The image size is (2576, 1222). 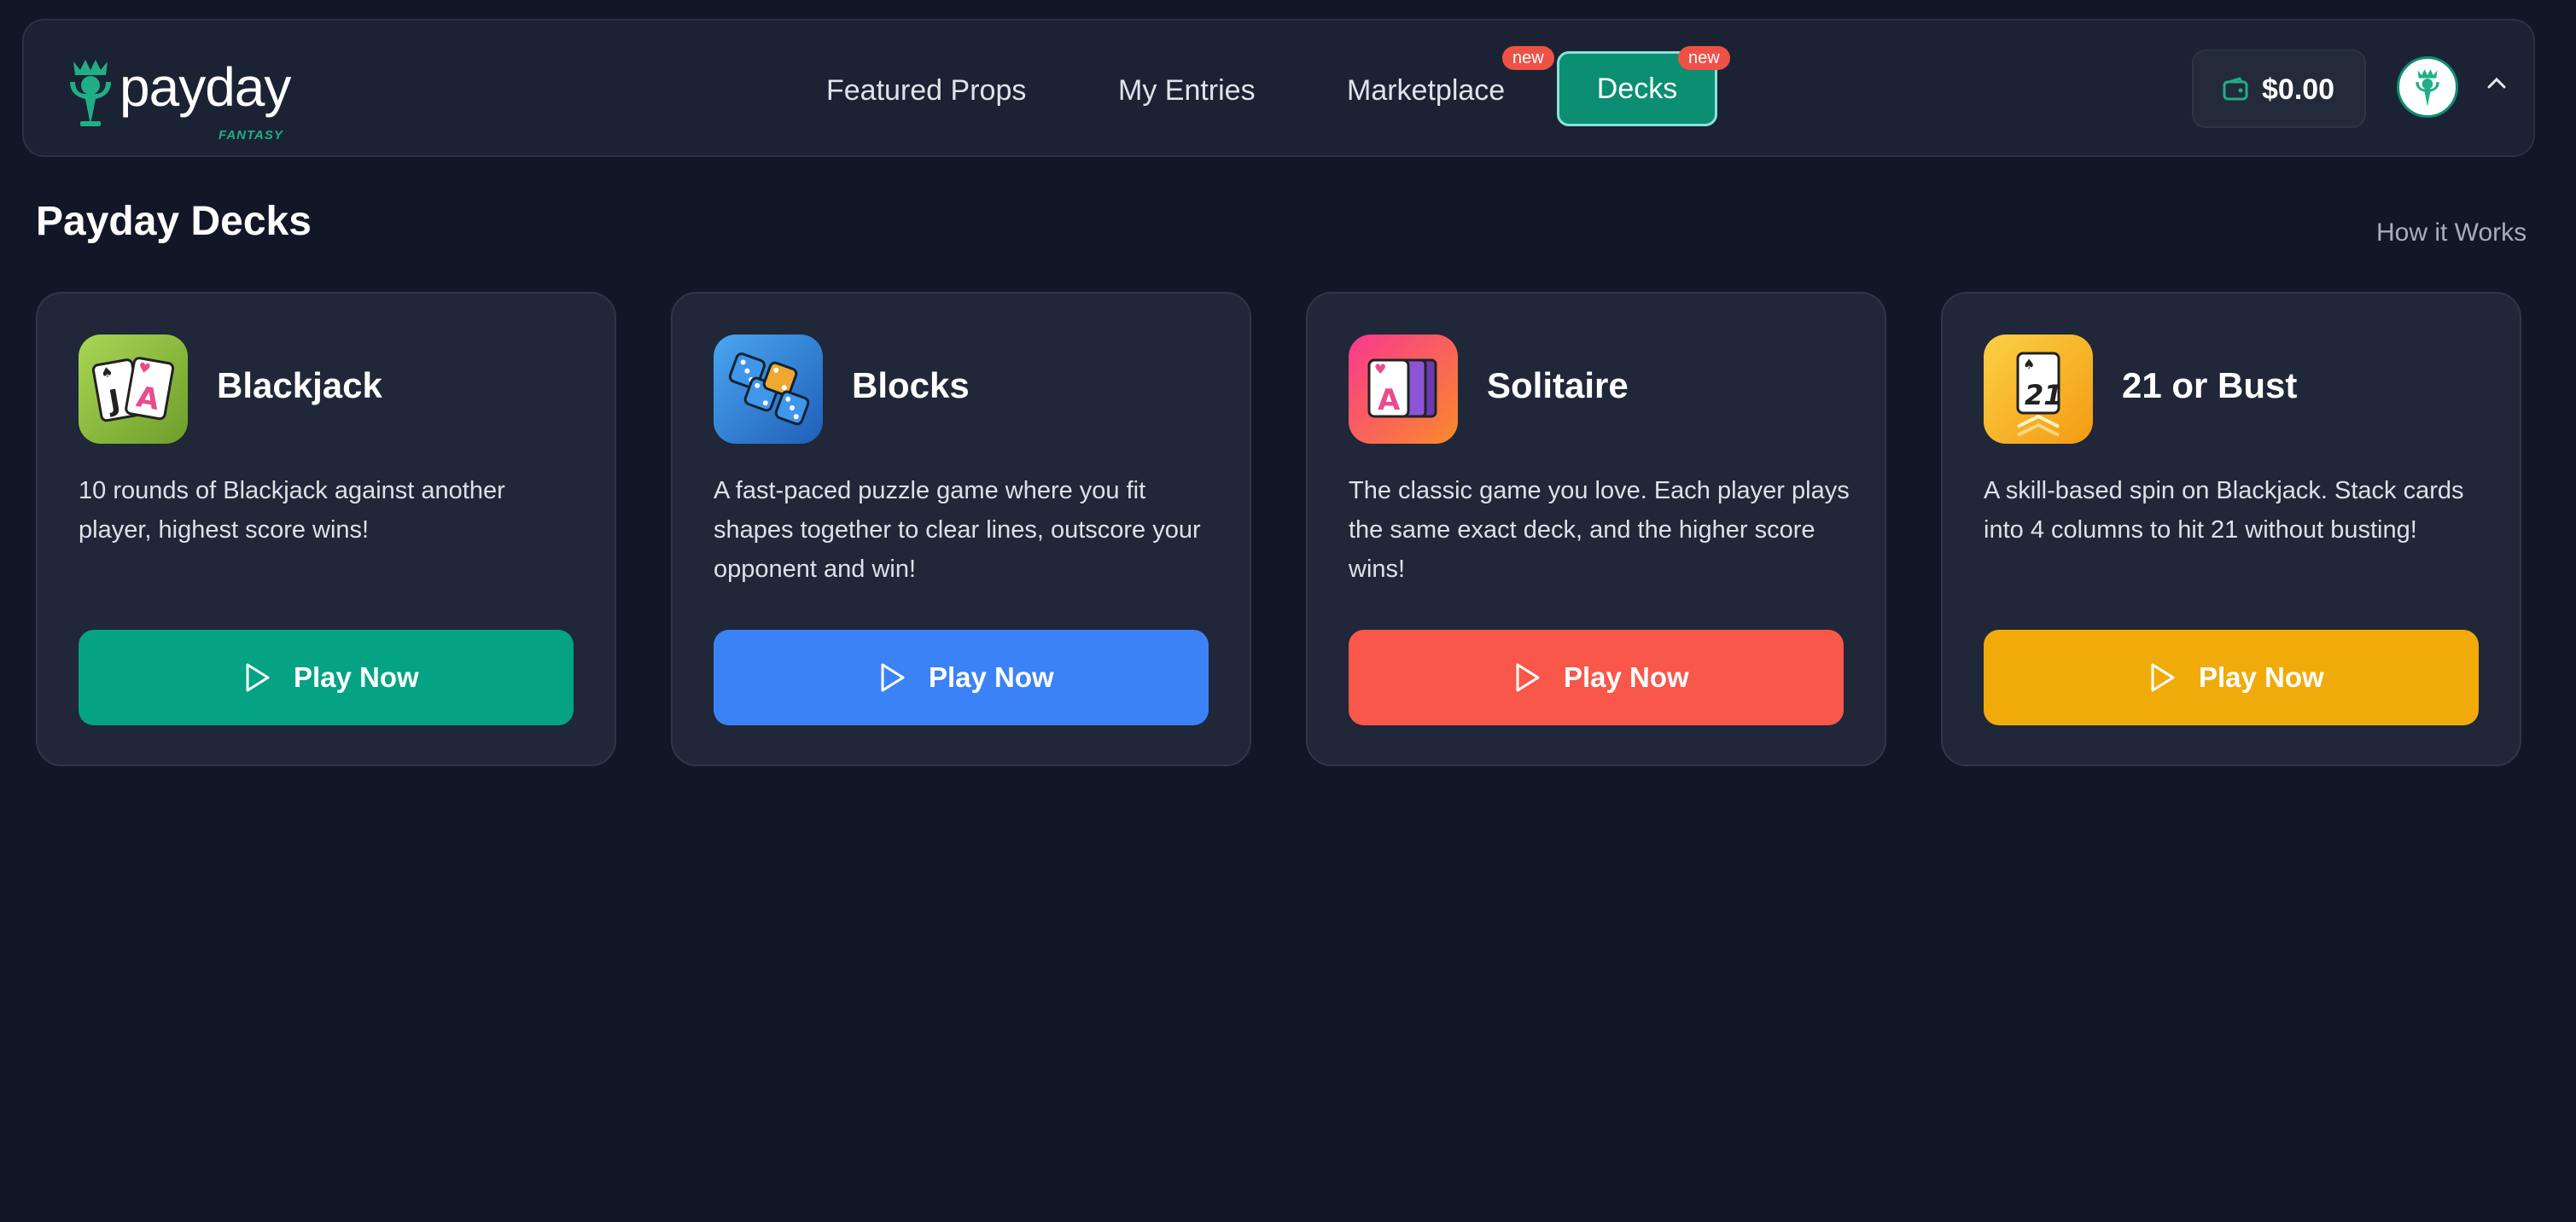 I want to click on page-title: Payday Decks, so click(x=174, y=222).